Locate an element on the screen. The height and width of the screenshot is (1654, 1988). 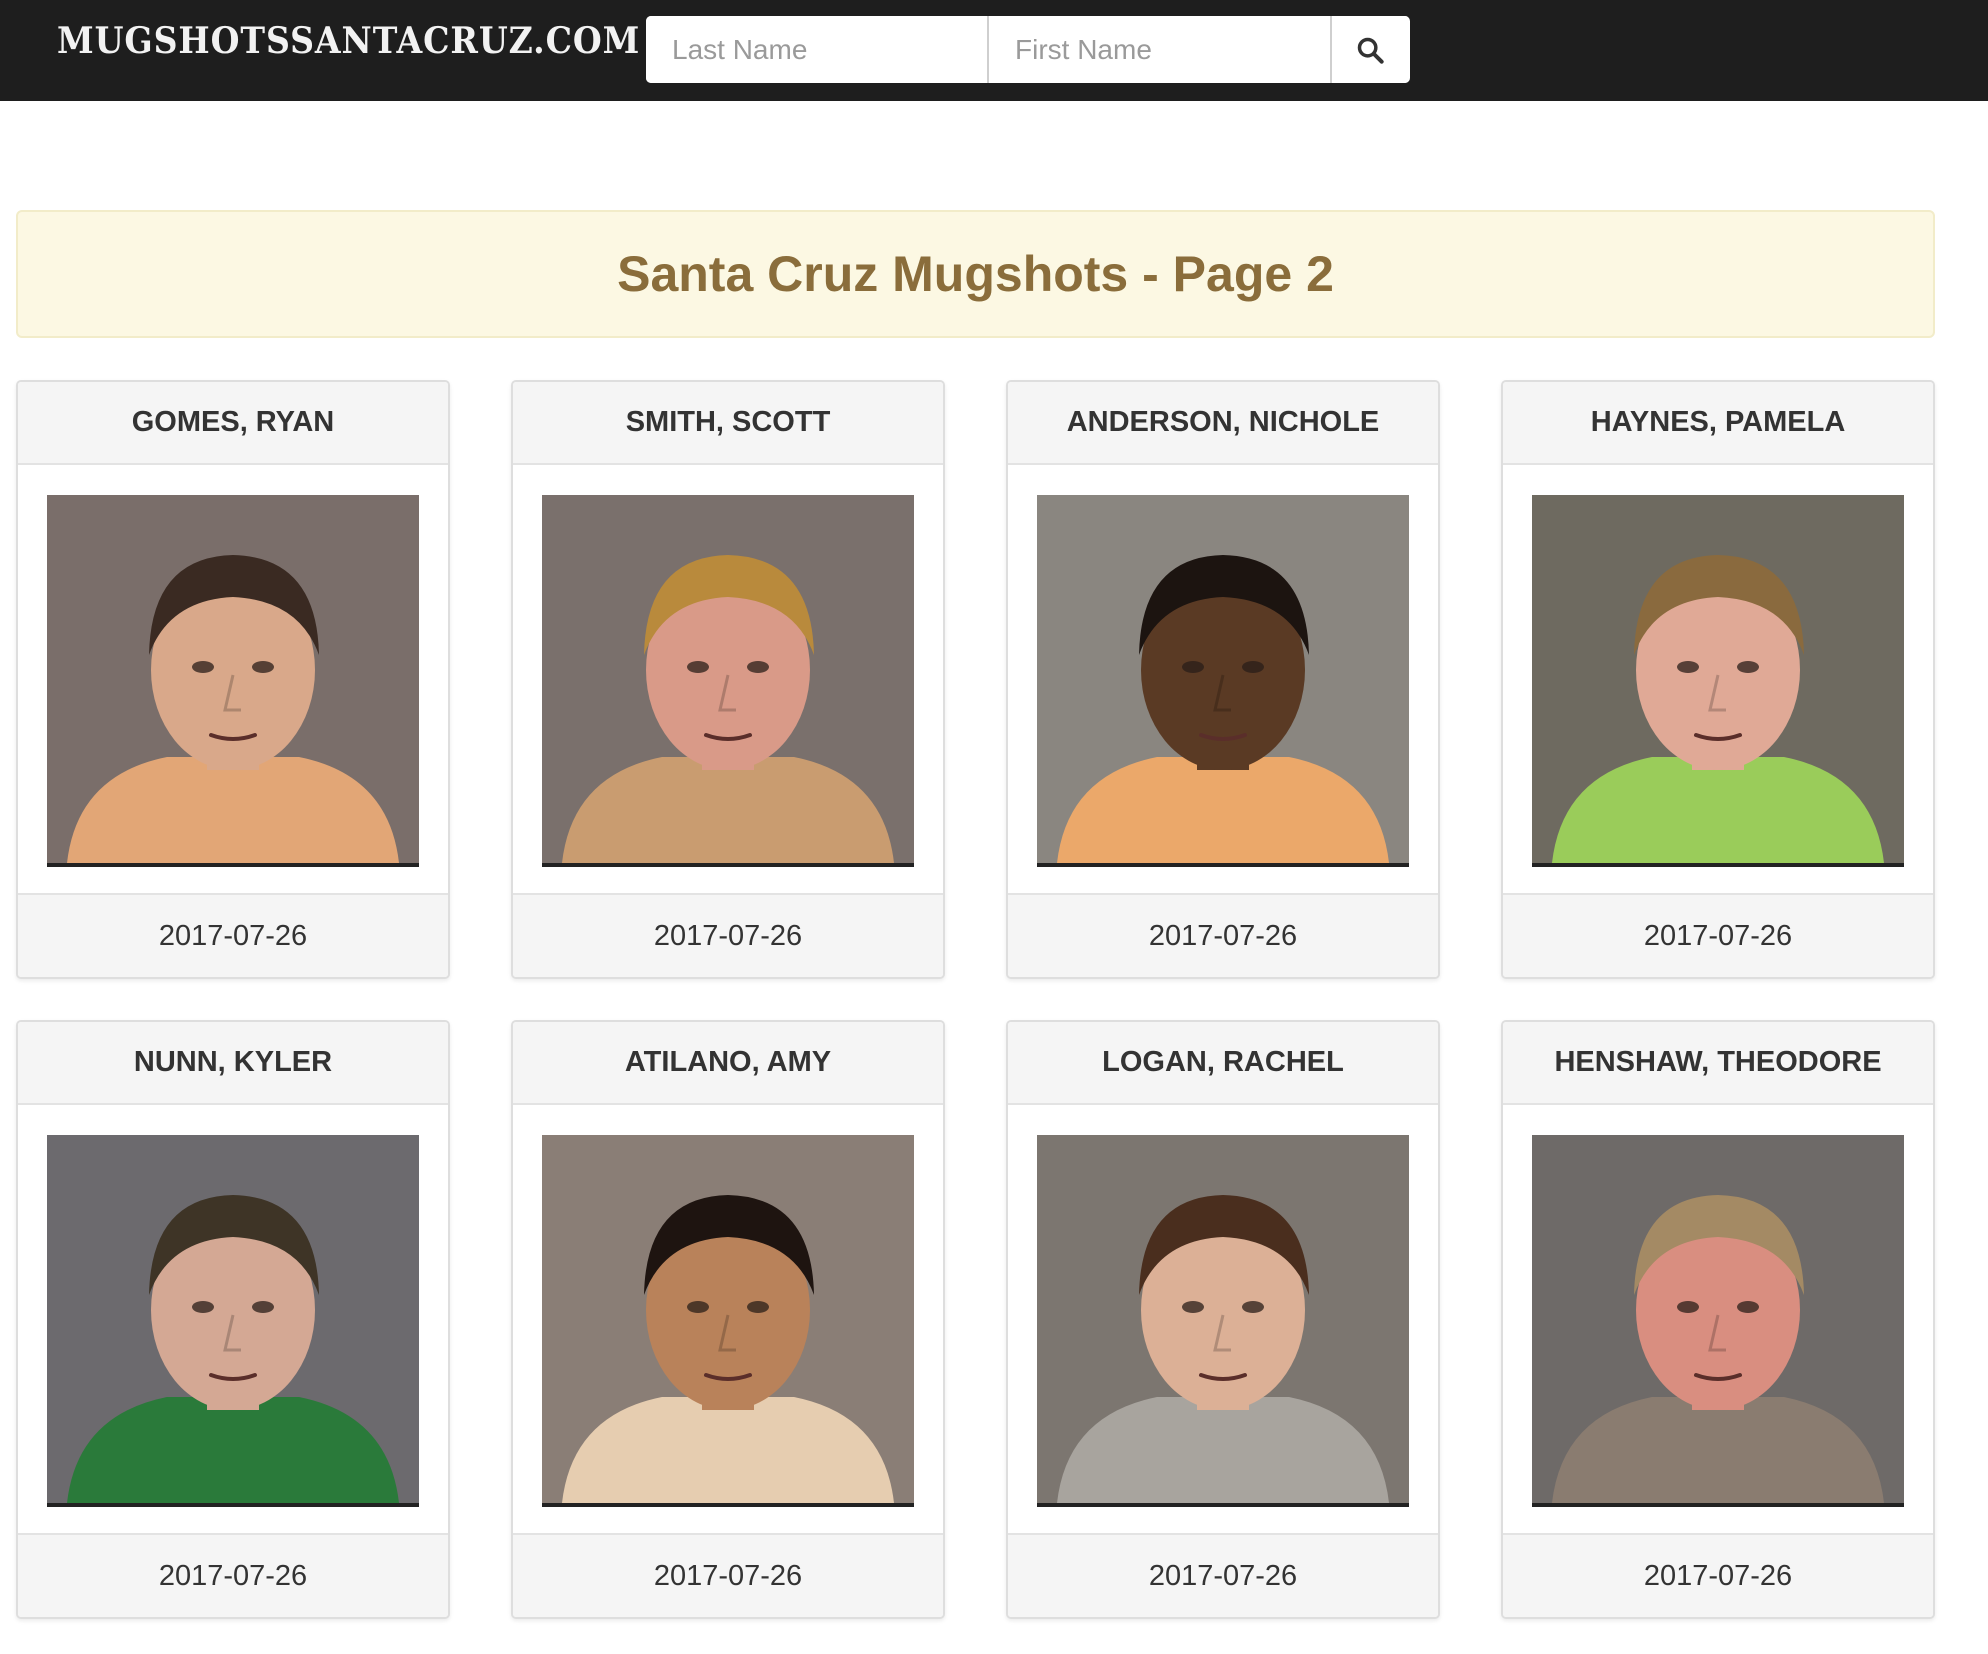
inmate-name: HAYNES, PAMELA is located at coordinates (1718, 423).